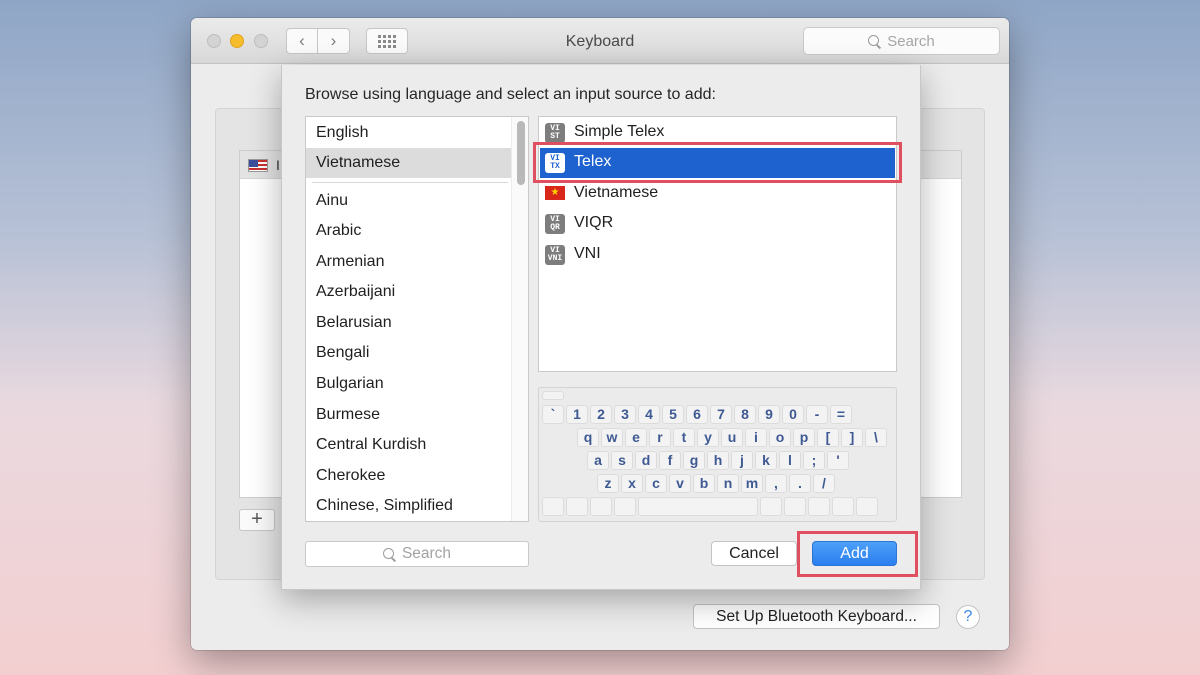  I want to click on keyboard-key: 2, so click(601, 414).